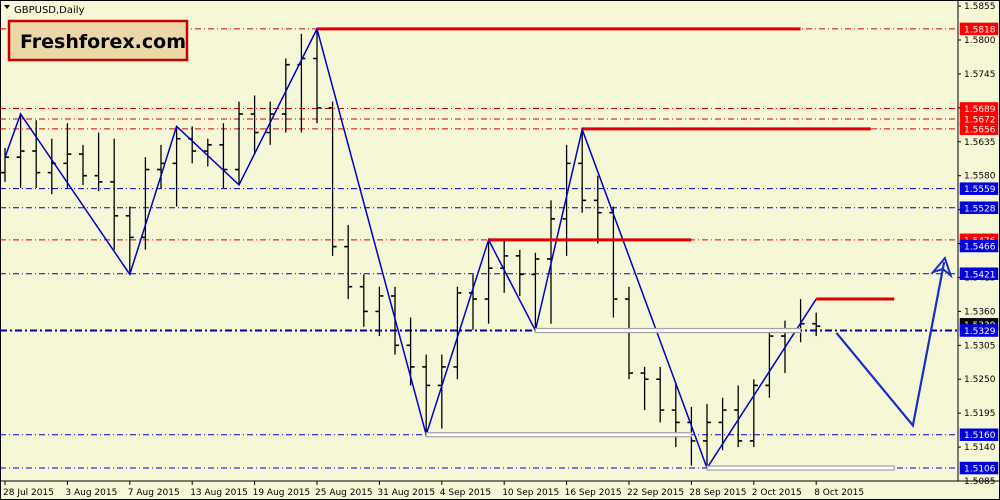  Describe the element at coordinates (655, 493) in the screenshot. I see `time-tick-label: 22 Sep 2015` at that location.